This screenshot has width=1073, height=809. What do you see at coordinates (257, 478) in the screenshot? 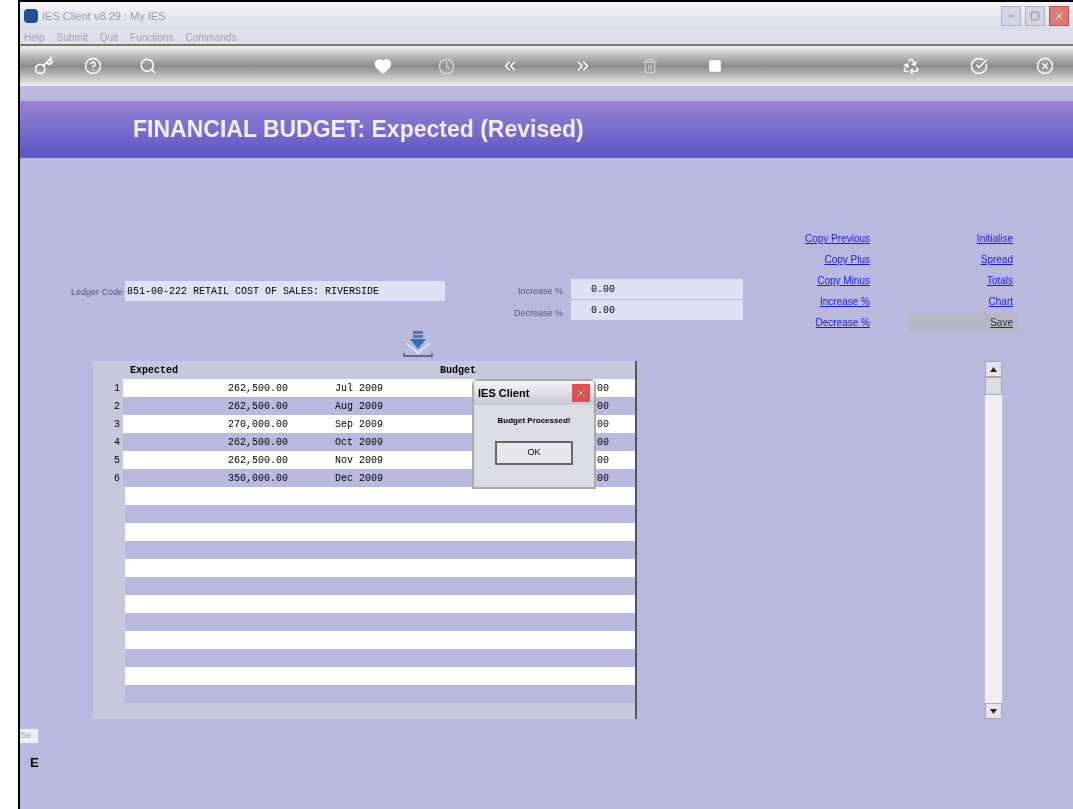
I see `table-cell-text: 350,000.00` at bounding box center [257, 478].